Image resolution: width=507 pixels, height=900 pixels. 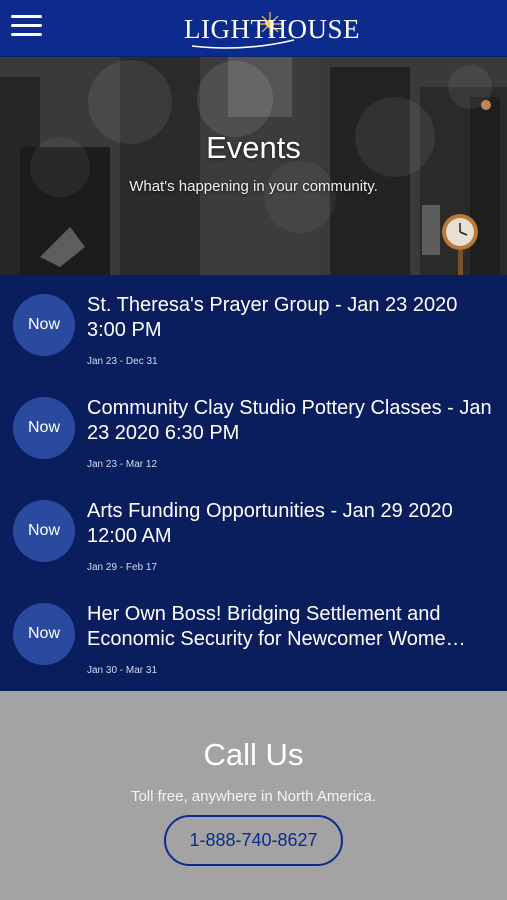 I want to click on logo-text: LIGHTHOUSE, so click(x=272, y=29).